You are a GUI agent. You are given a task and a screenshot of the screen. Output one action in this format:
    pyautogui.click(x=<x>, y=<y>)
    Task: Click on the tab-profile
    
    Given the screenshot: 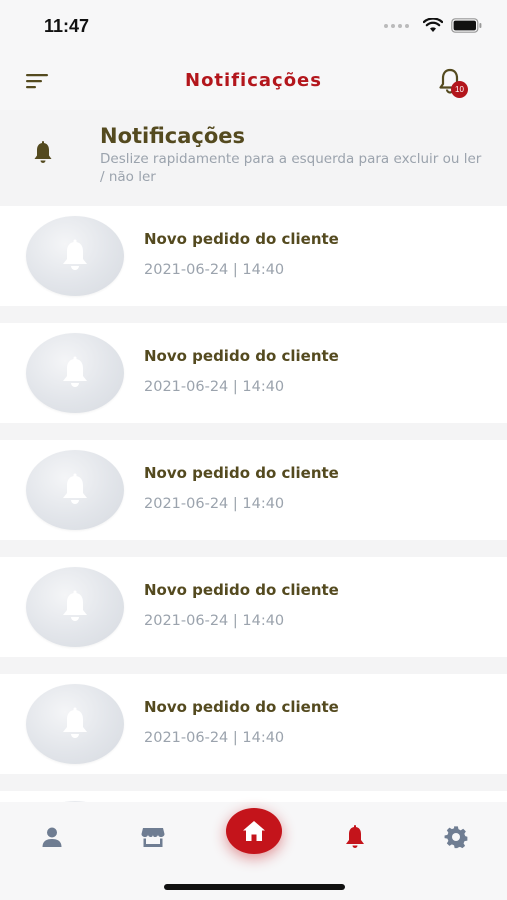 What is the action you would take?
    pyautogui.click(x=52, y=837)
    